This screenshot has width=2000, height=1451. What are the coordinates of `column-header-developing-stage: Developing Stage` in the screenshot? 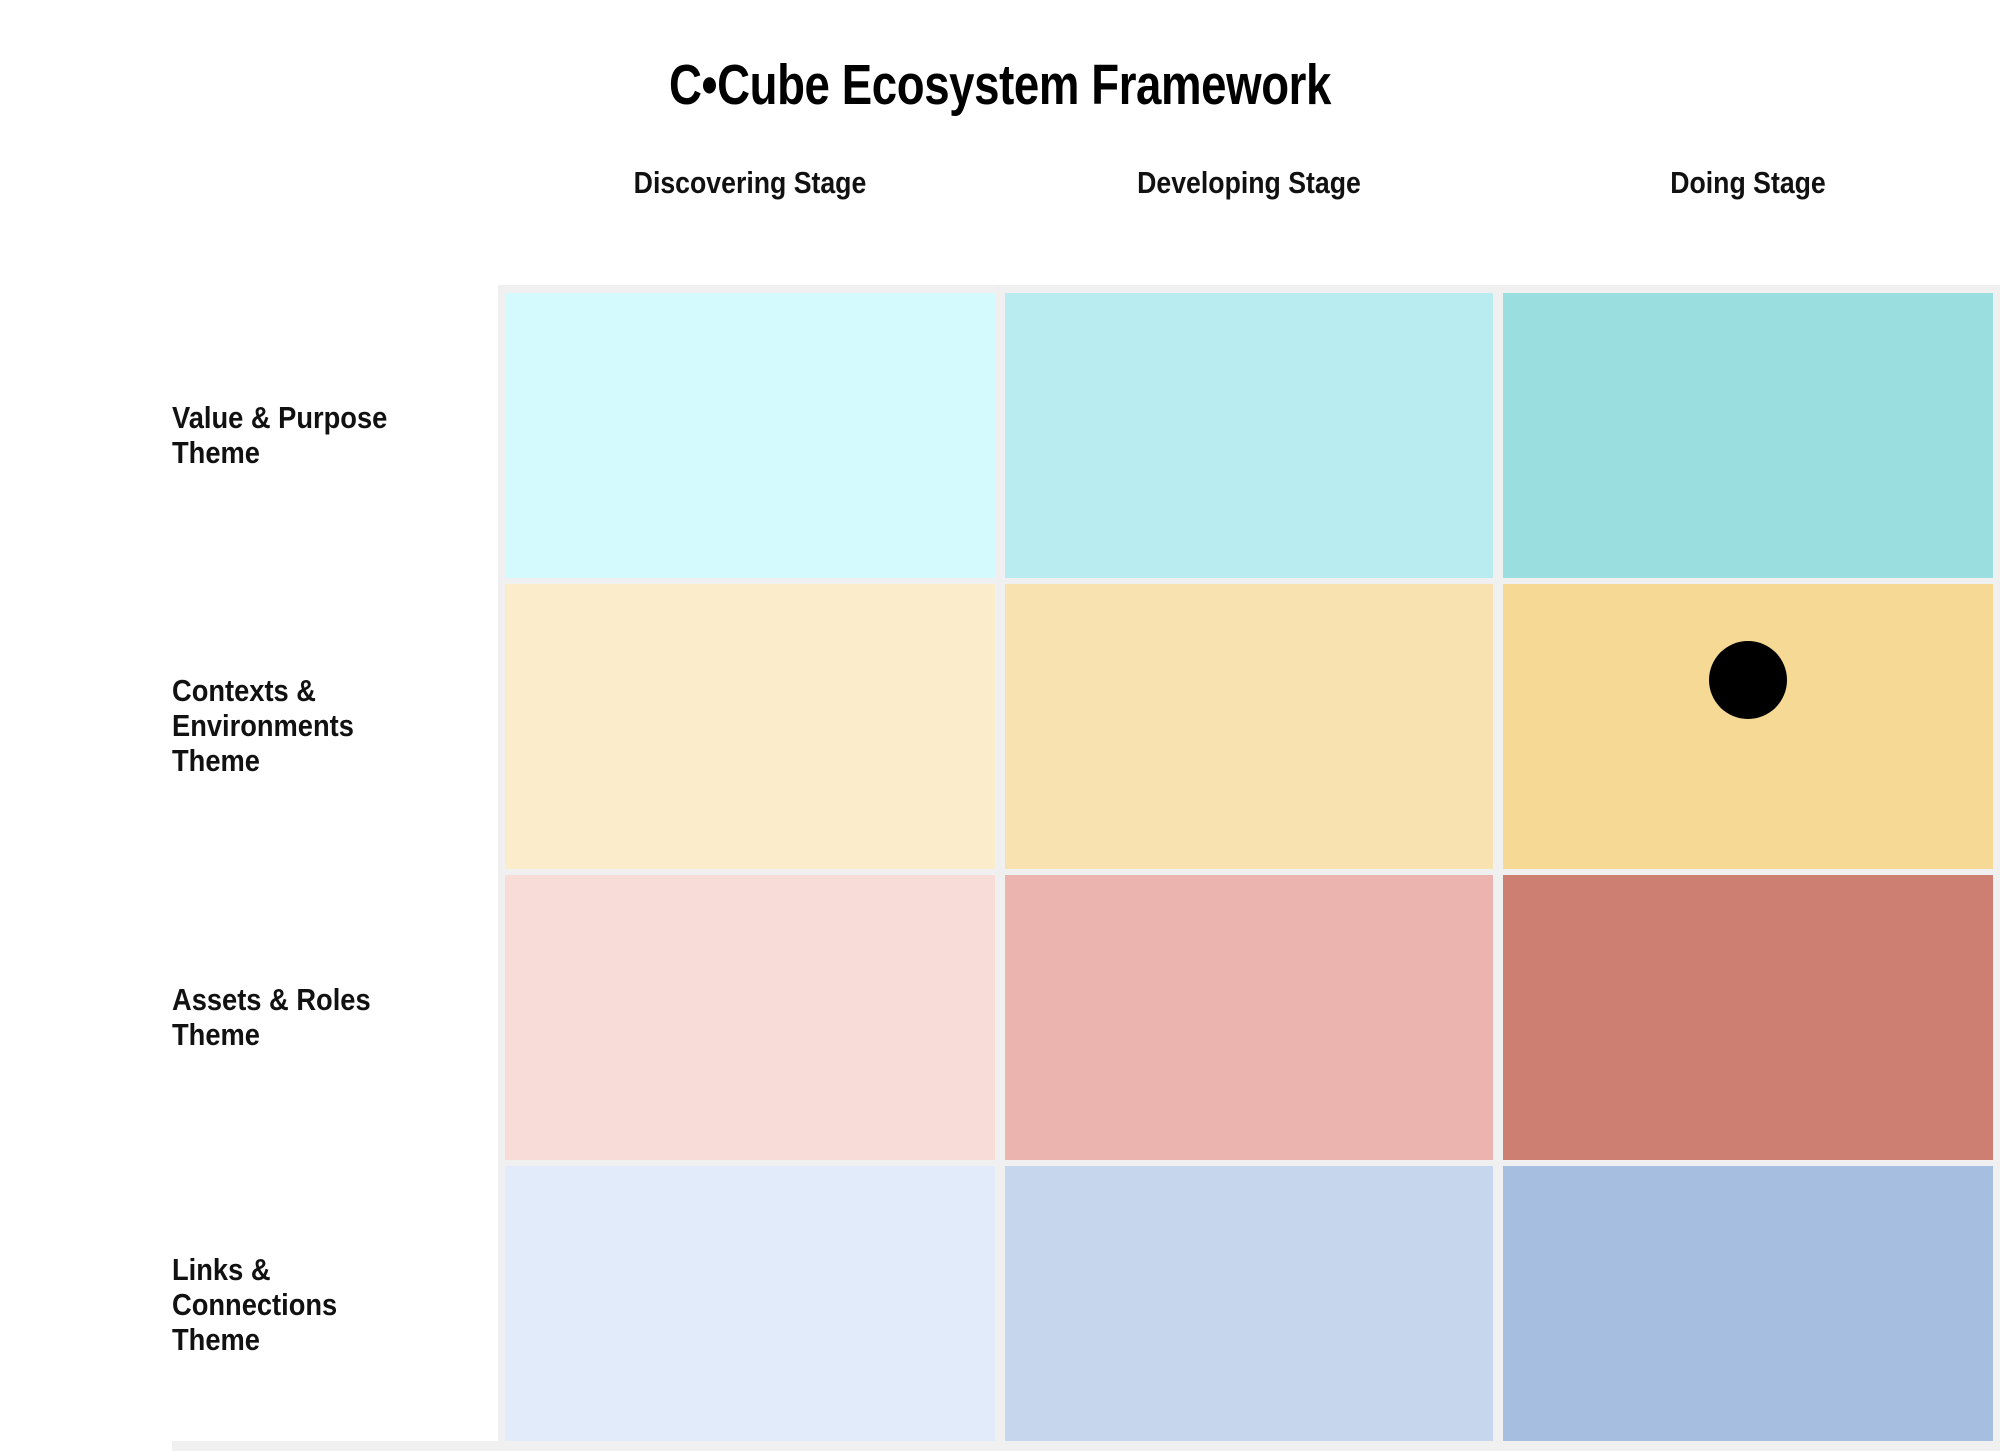 It's located at (1249, 182).